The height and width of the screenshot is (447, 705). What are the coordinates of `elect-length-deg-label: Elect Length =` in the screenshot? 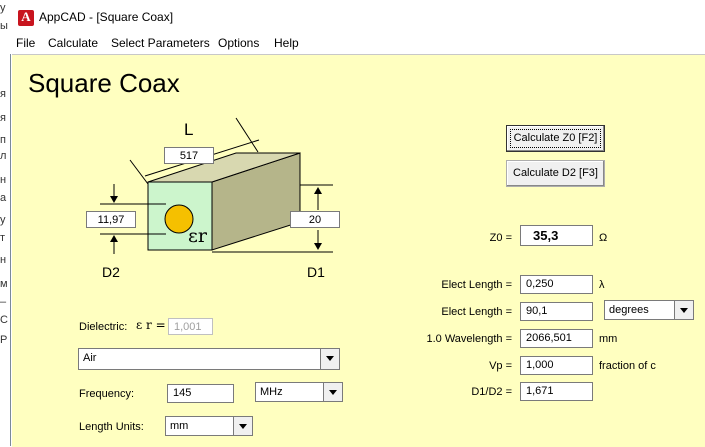 It's located at (476, 312).